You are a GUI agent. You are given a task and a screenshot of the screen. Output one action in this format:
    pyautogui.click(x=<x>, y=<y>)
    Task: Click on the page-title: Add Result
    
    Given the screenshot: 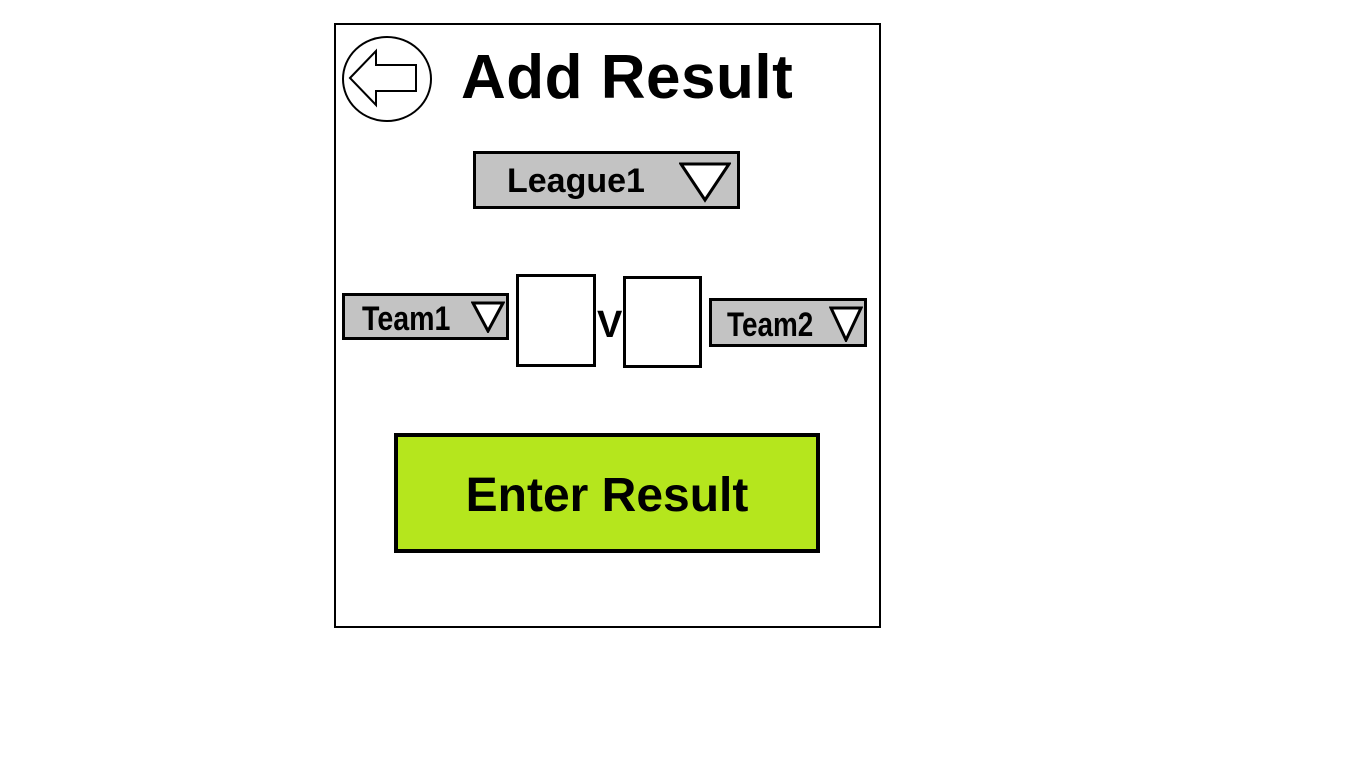 What is the action you would take?
    pyautogui.click(x=627, y=77)
    